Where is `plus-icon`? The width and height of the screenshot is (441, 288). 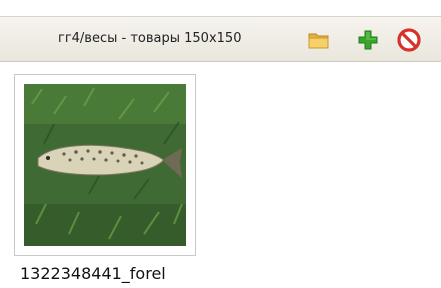
plus-icon is located at coordinates (368, 40).